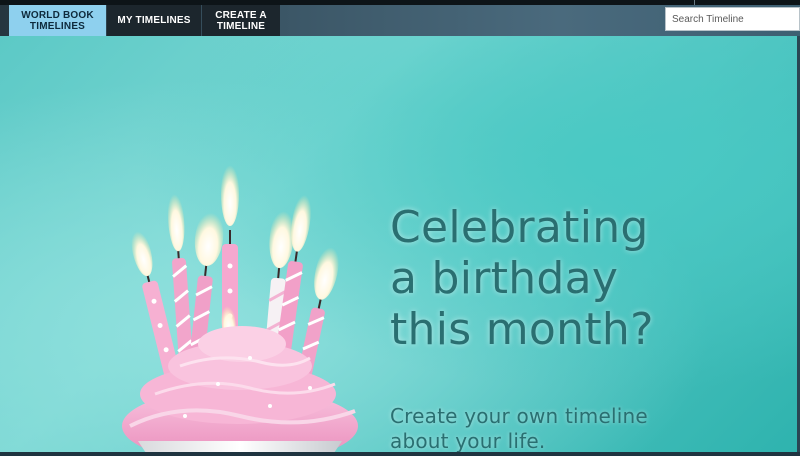 The height and width of the screenshot is (456, 800). What do you see at coordinates (519, 227) in the screenshot?
I see `headline-line1: Celebrating` at bounding box center [519, 227].